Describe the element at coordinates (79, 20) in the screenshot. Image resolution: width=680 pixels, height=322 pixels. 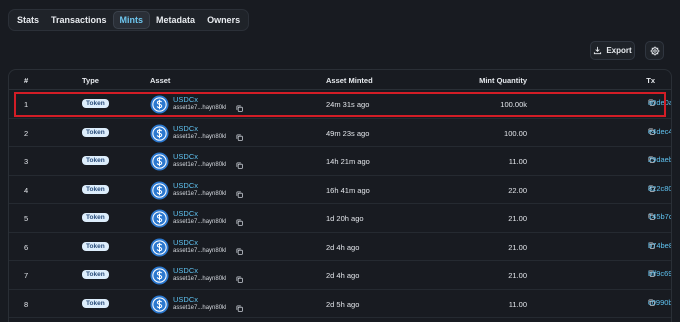
I see `tab-transactions: Transactions` at that location.